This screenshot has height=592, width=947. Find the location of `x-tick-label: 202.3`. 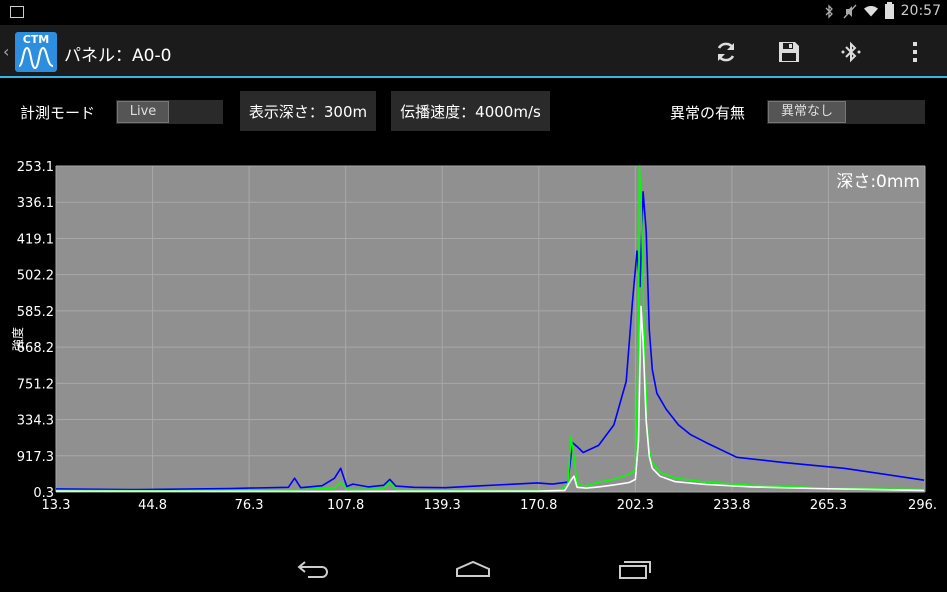

x-tick-label: 202.3 is located at coordinates (635, 505).